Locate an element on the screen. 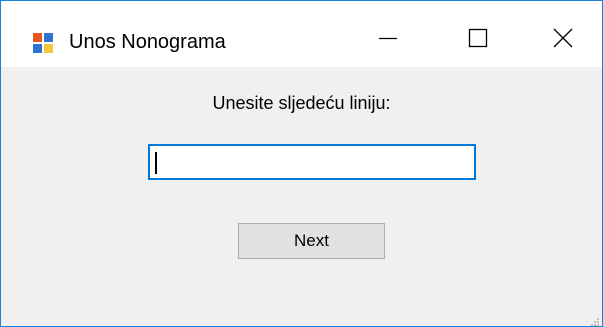  text-caret is located at coordinates (156, 163).